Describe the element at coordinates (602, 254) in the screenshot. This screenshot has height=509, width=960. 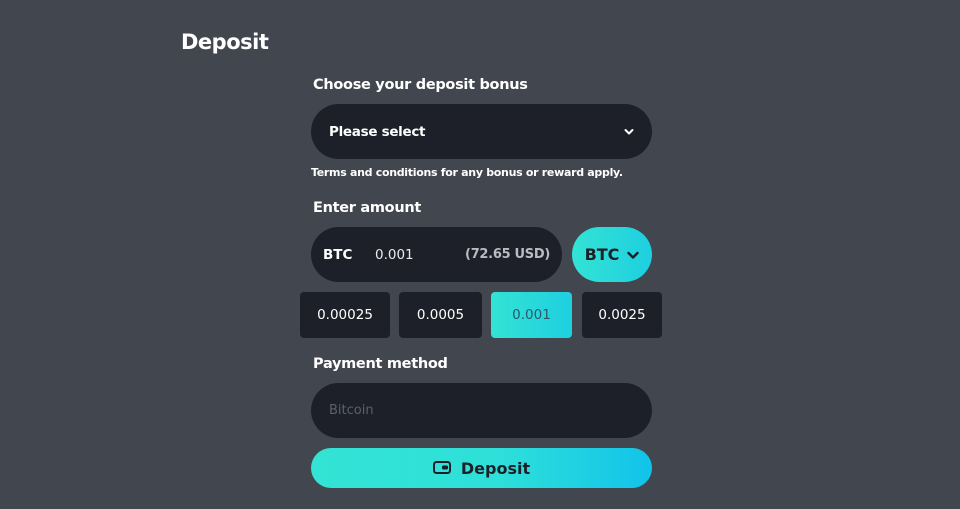
I see `currency-select-label: BTC` at that location.